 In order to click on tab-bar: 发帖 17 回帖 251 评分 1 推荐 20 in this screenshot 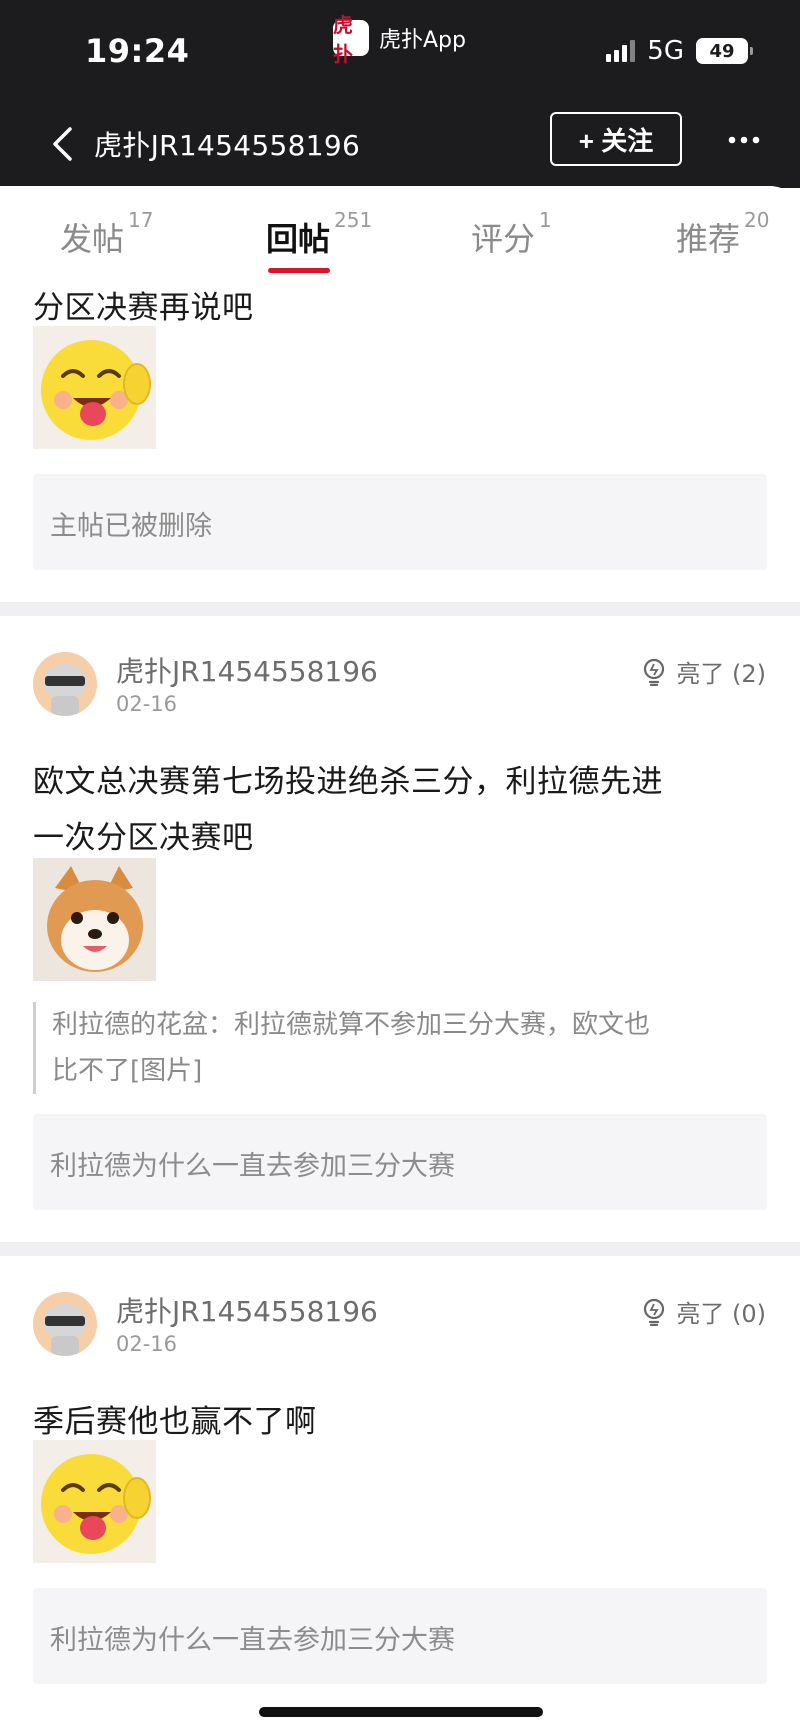, I will do `click(400, 231)`.